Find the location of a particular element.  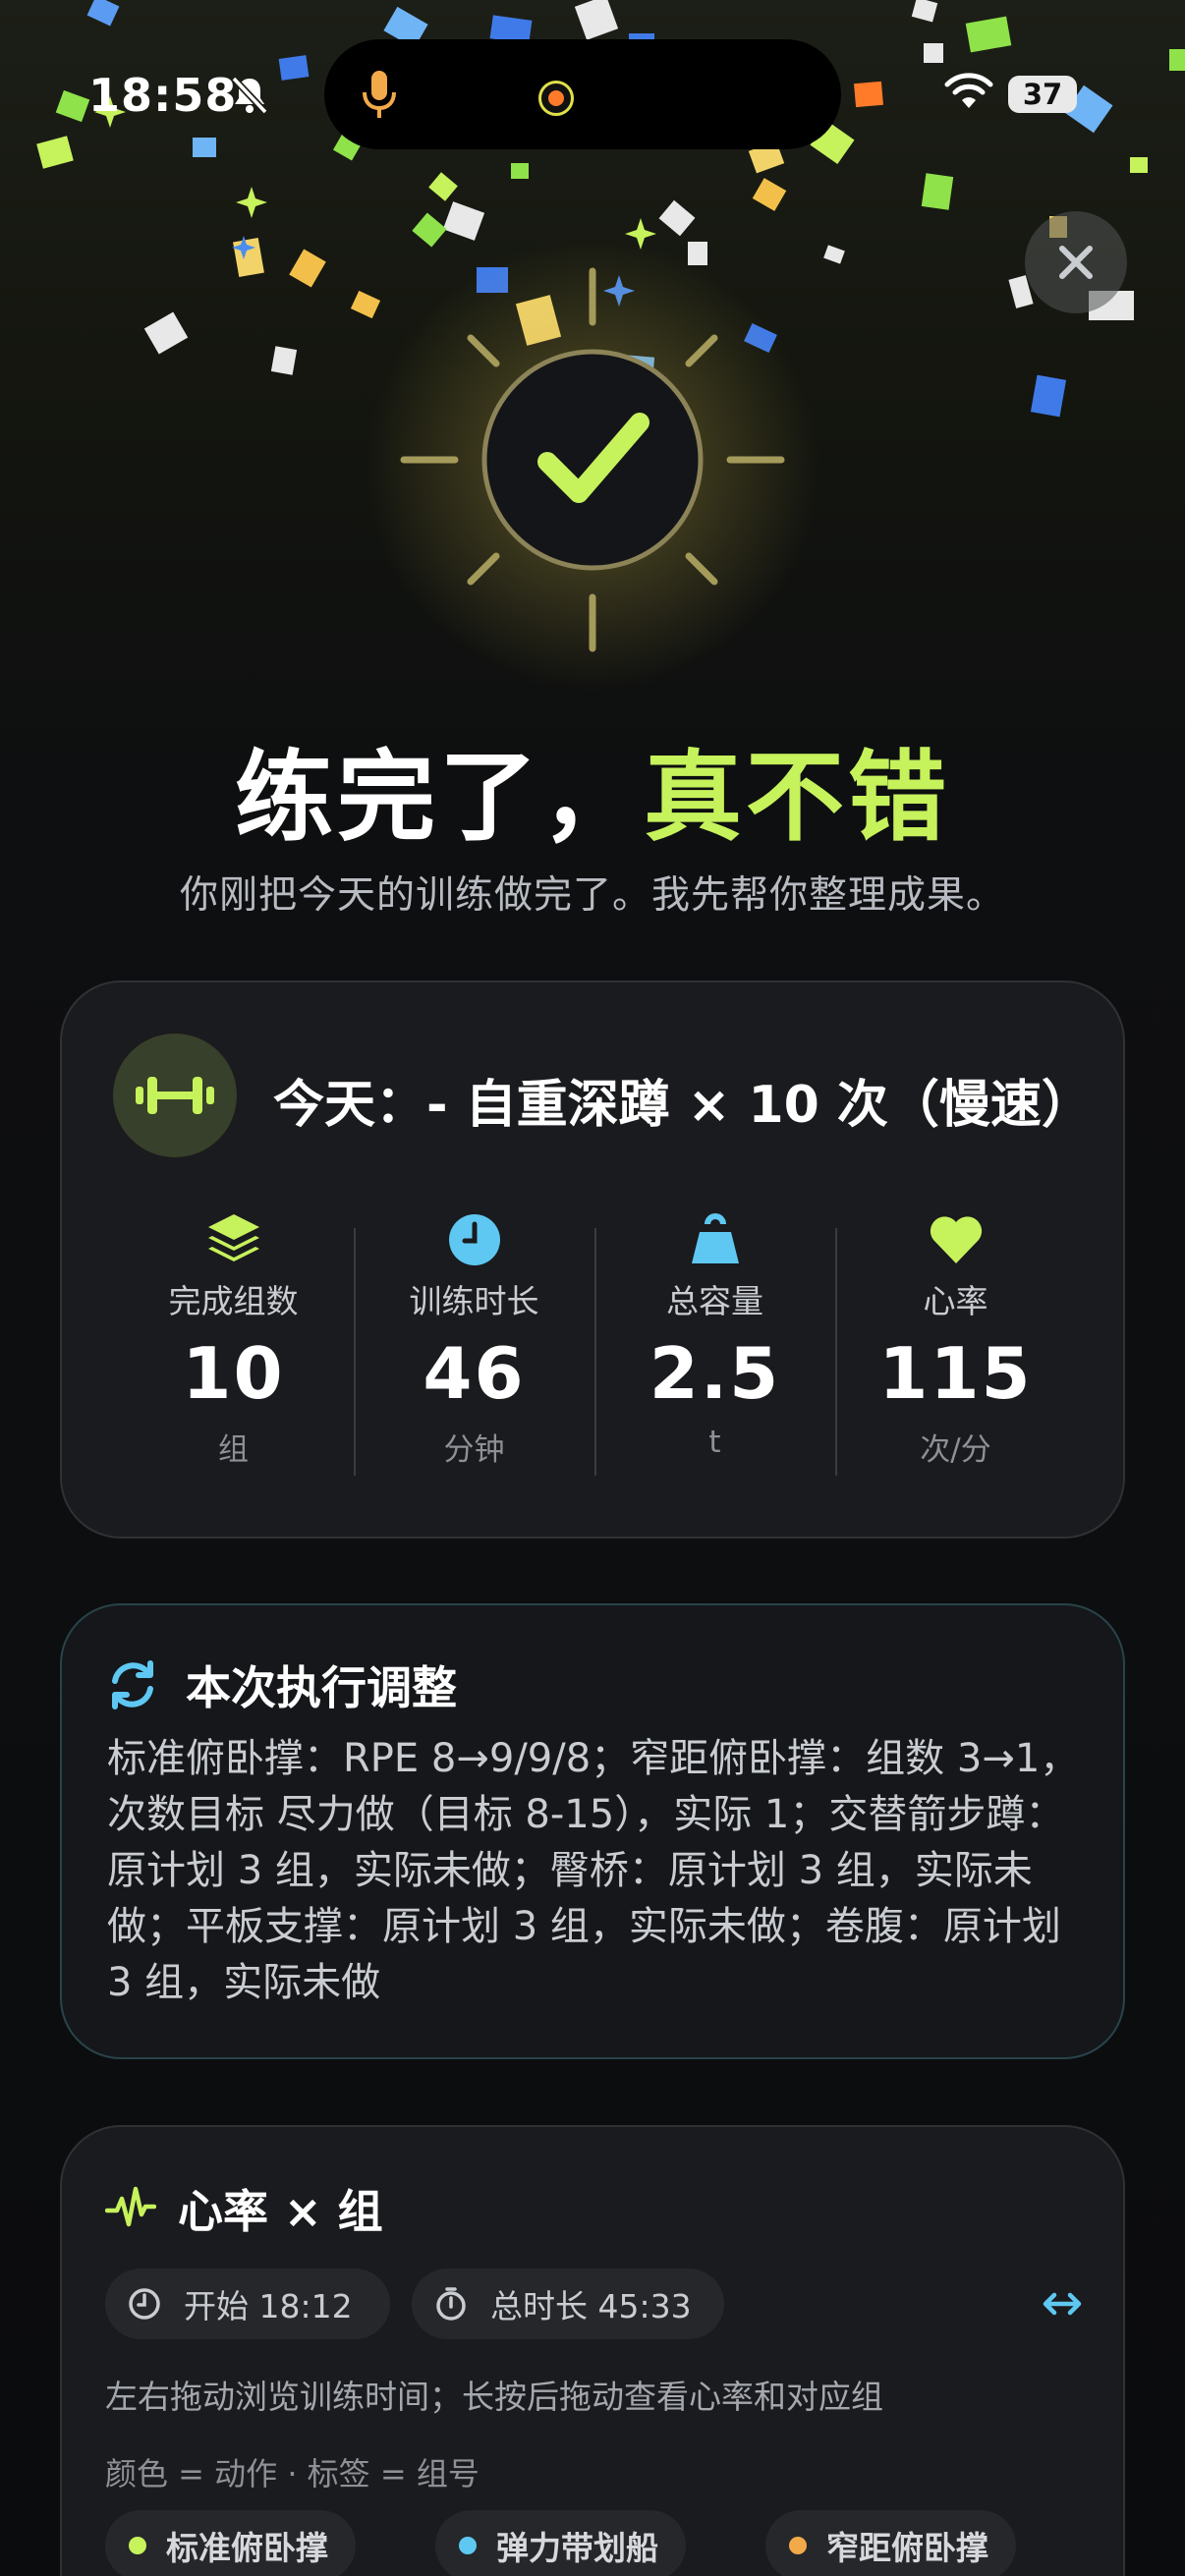

total-duration-label: 总时长 45:33 is located at coordinates (591, 2306).